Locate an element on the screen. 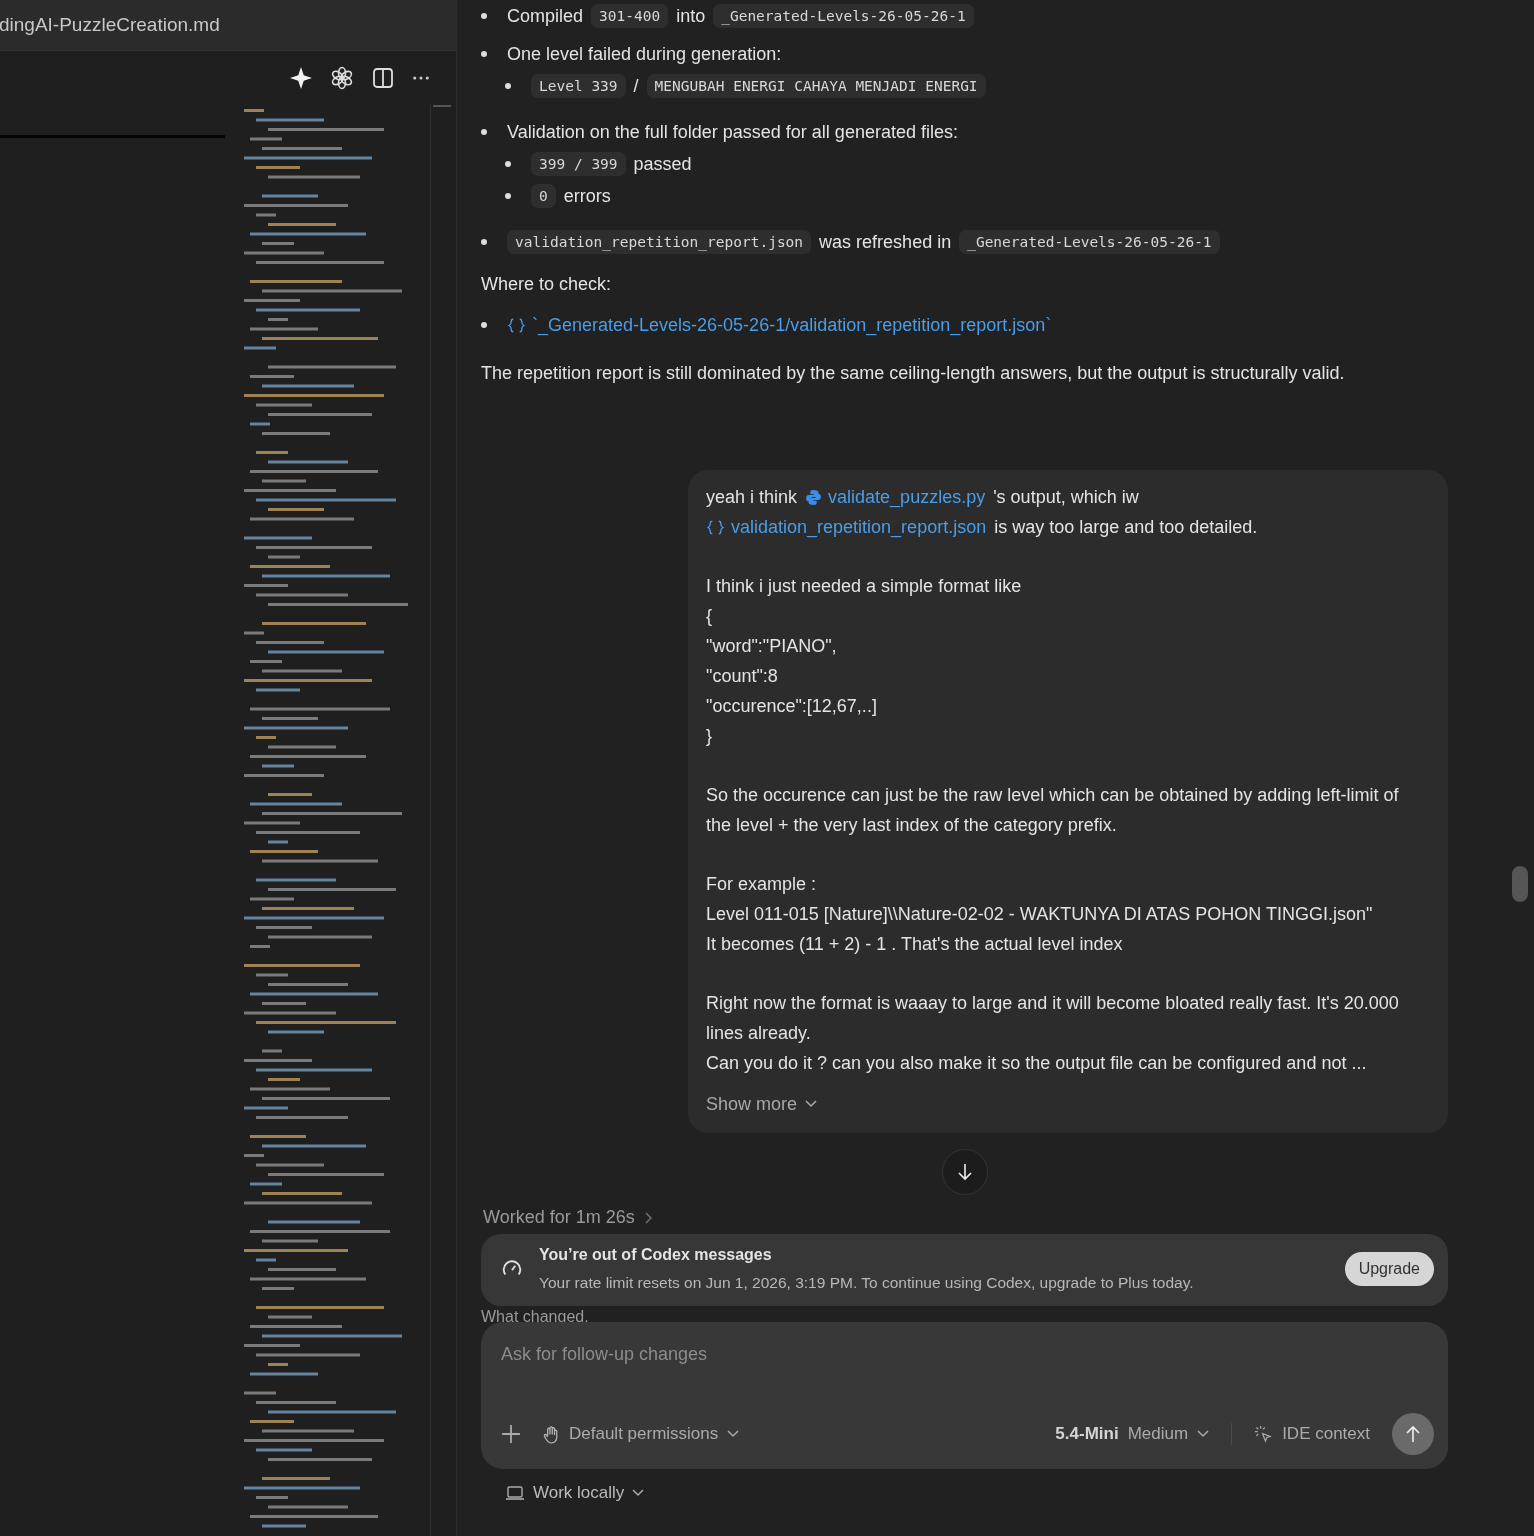 This screenshot has width=1534, height=1536. file-tab: dingAI-PuzzleCreation.md is located at coordinates (110, 25).